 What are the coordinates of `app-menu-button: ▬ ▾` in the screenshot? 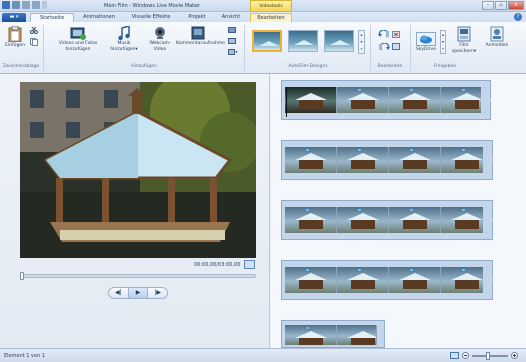 It's located at (14, 17).